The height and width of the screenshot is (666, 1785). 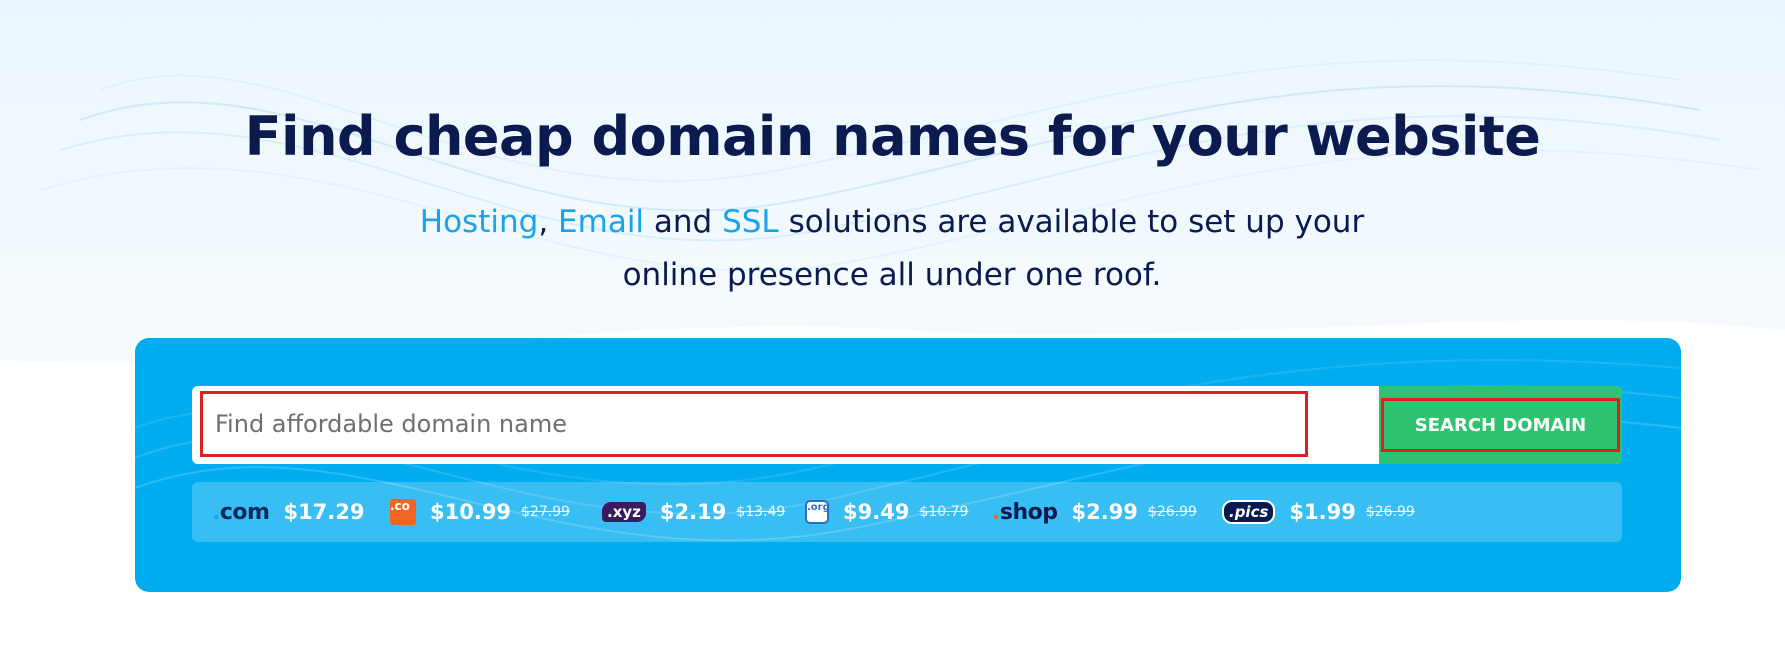 I want to click on tld-old-price: $13.49, so click(x=761, y=512).